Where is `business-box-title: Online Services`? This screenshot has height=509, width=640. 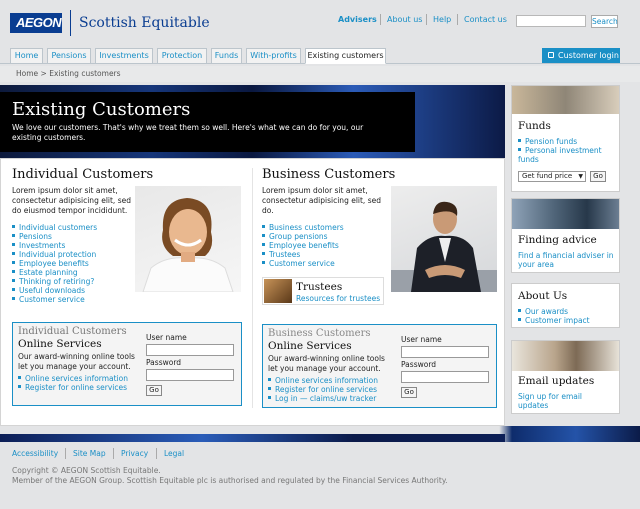
business-box-title: Online Services is located at coordinates (310, 346).